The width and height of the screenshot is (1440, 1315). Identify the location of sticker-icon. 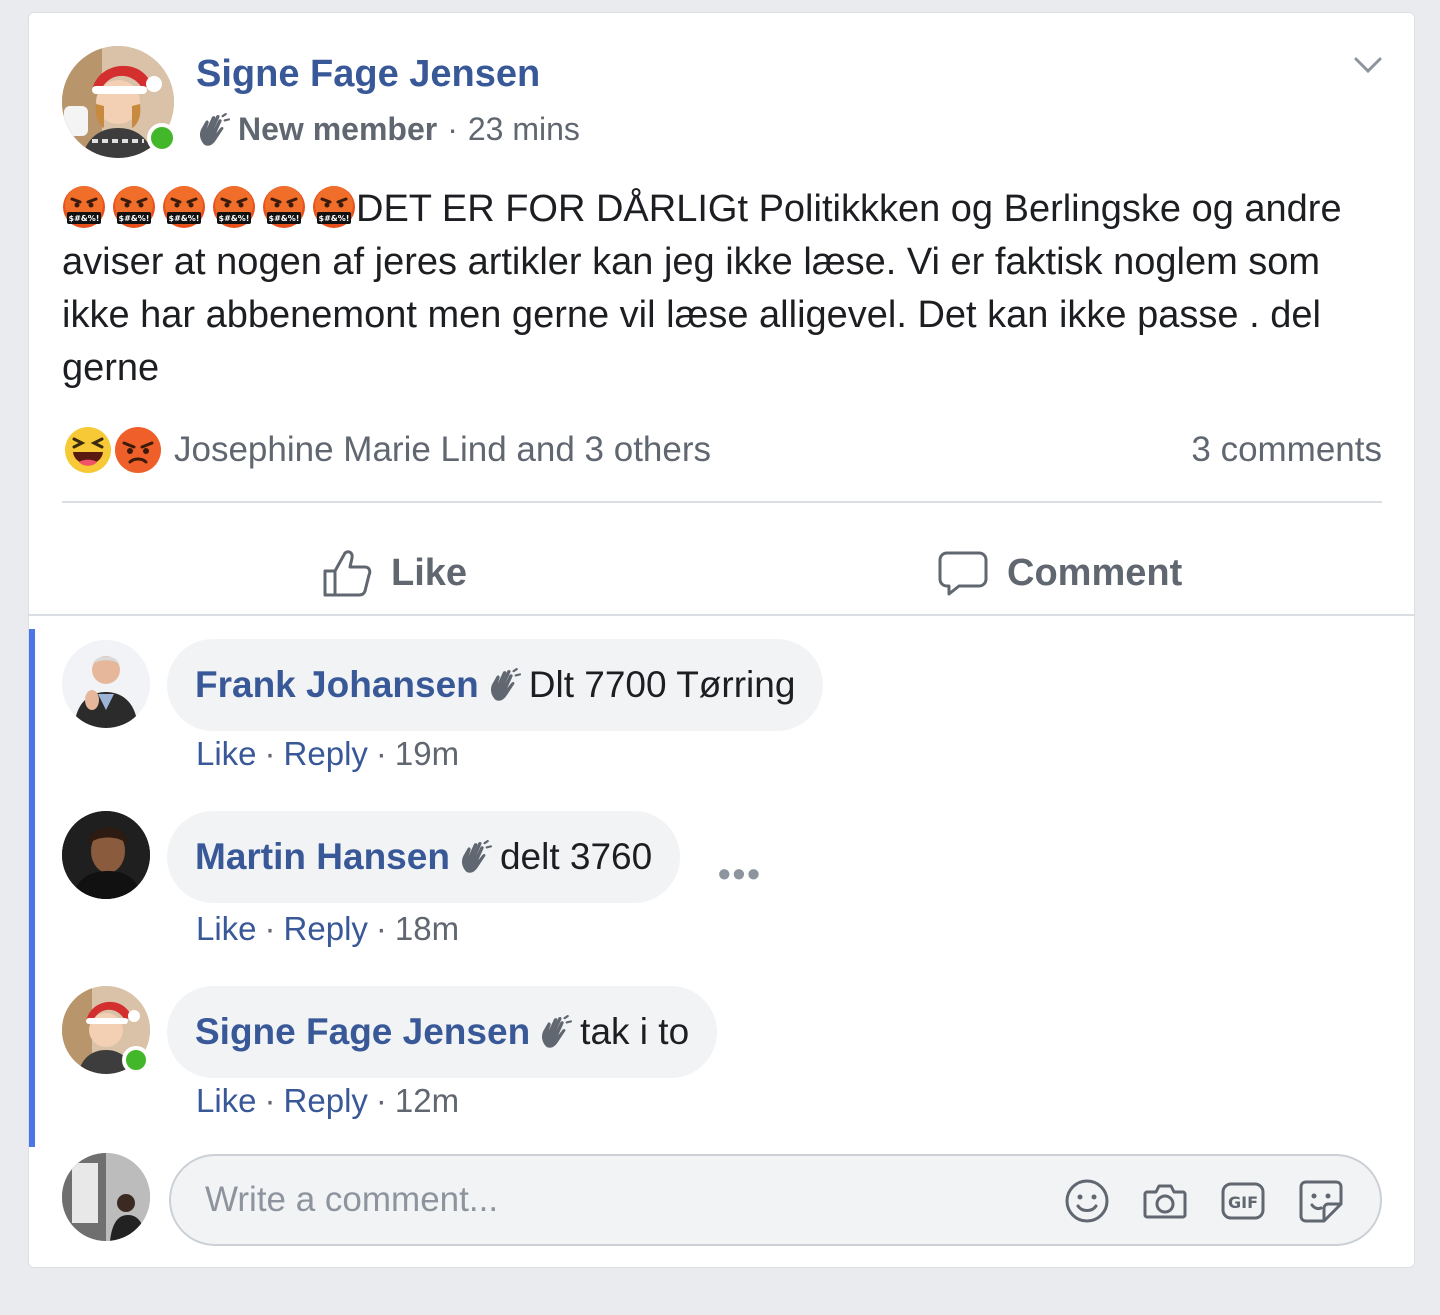
(1321, 1201).